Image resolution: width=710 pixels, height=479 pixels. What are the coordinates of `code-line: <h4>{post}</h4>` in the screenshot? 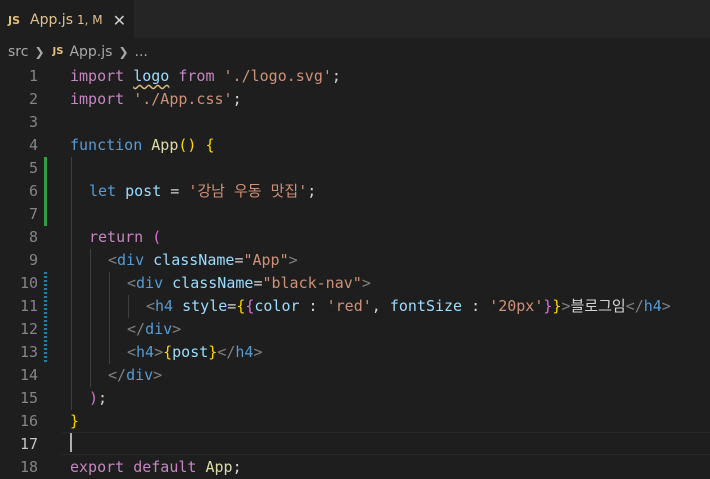 It's located at (355, 352).